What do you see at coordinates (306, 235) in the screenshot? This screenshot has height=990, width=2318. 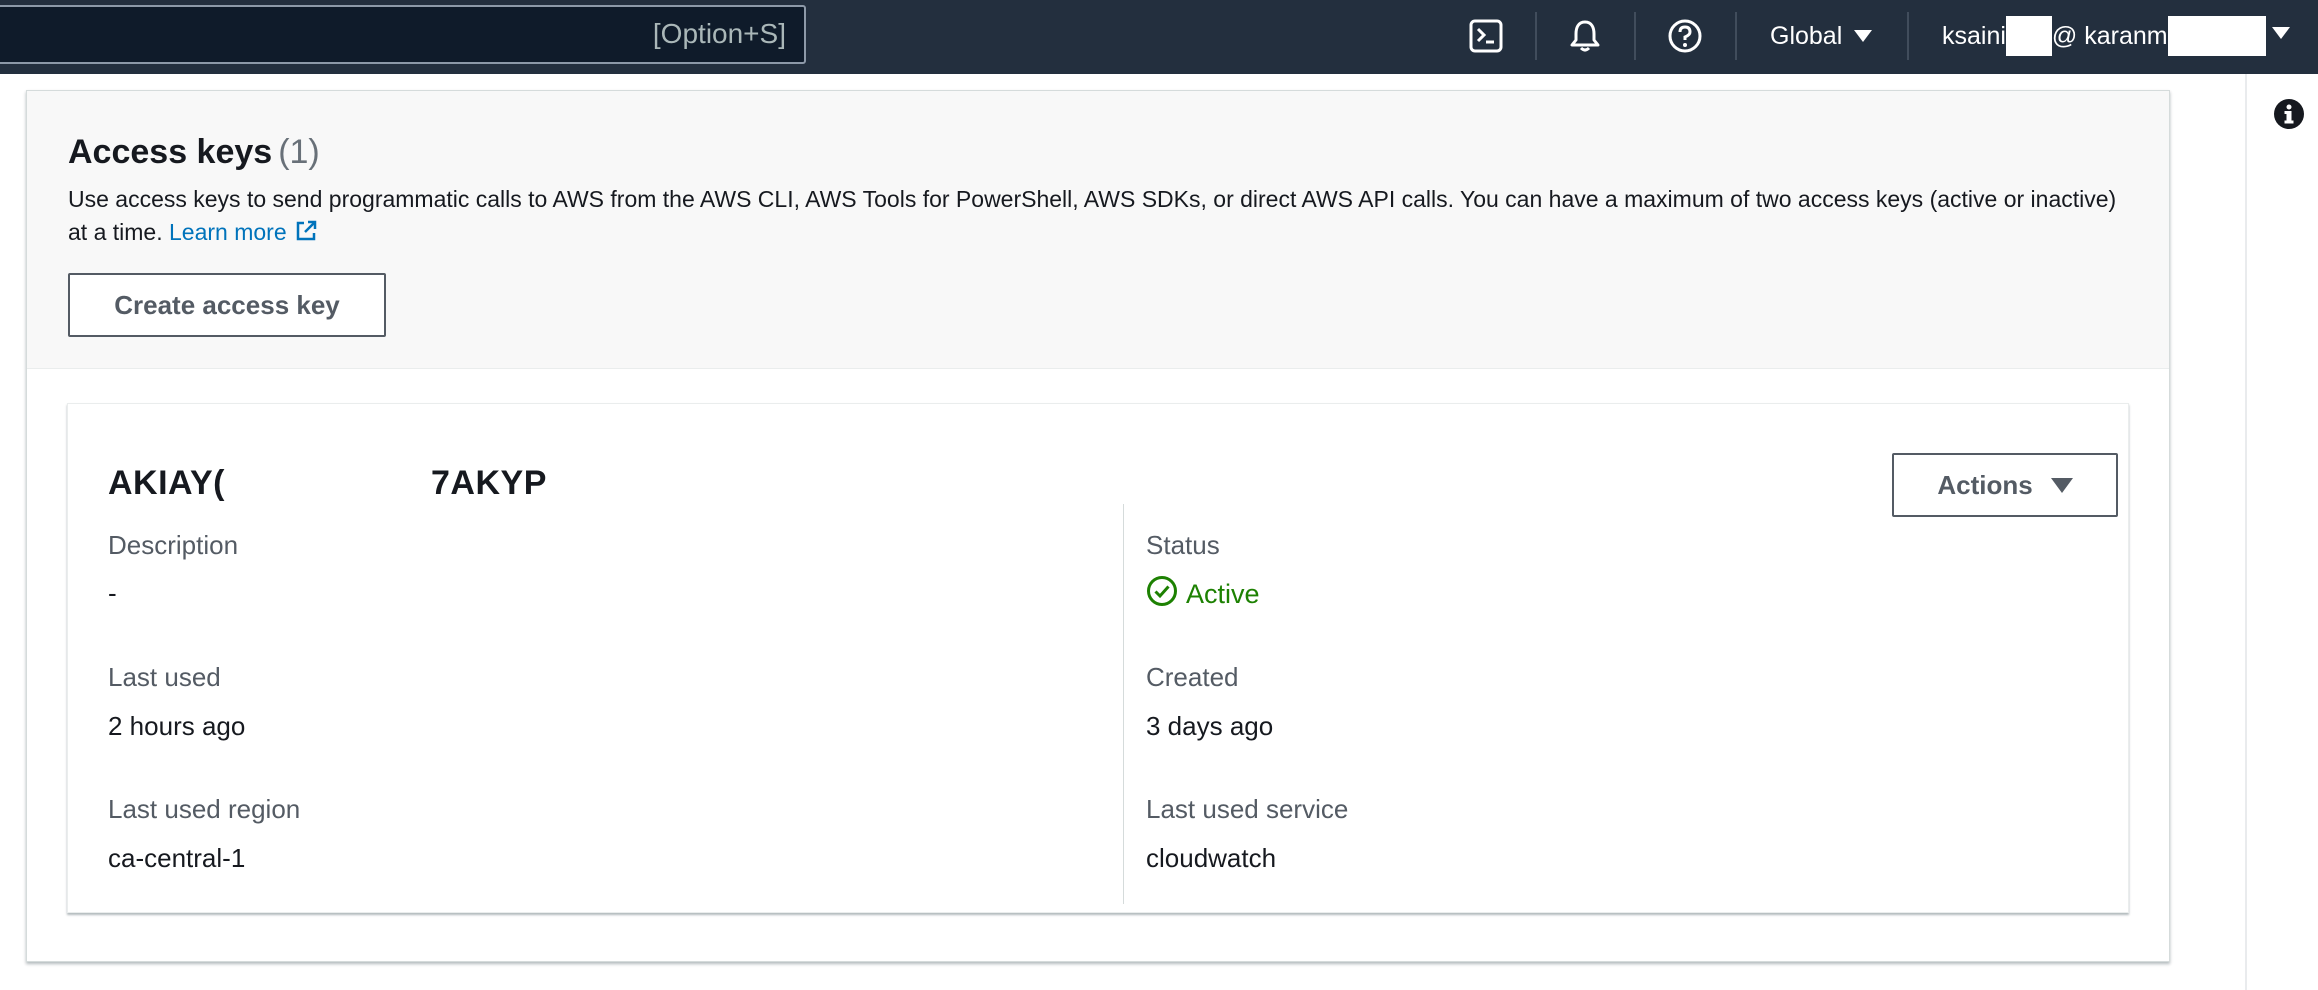 I see `external-link-icon` at bounding box center [306, 235].